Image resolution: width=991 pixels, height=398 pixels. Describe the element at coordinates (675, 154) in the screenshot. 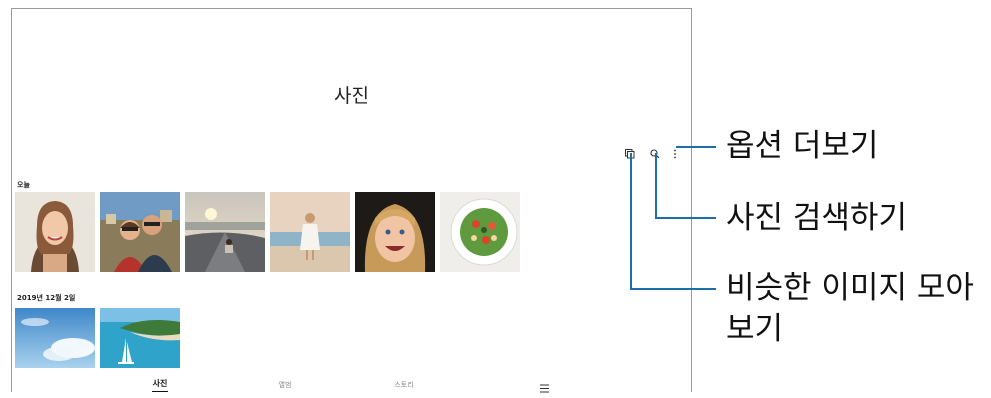

I see `more-vert-icon` at that location.